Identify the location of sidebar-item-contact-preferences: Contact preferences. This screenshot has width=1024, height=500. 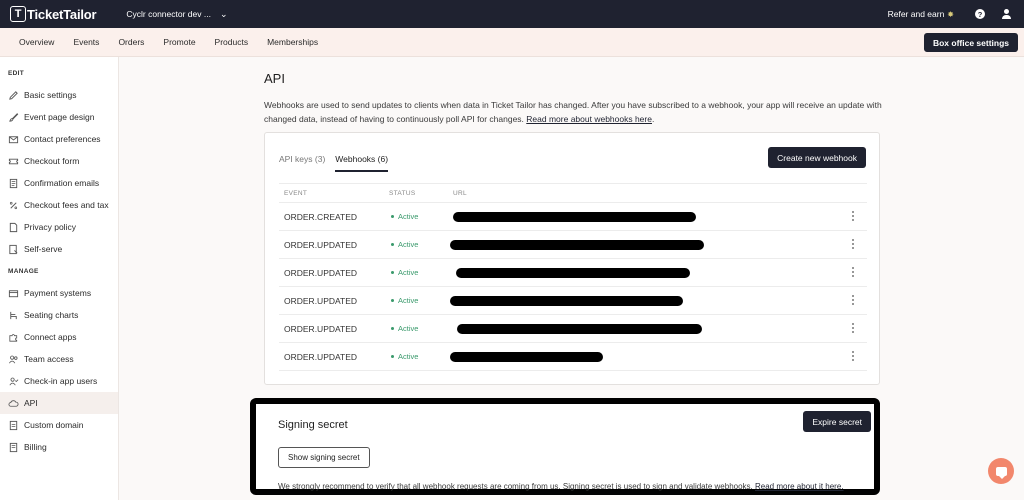
(59, 139).